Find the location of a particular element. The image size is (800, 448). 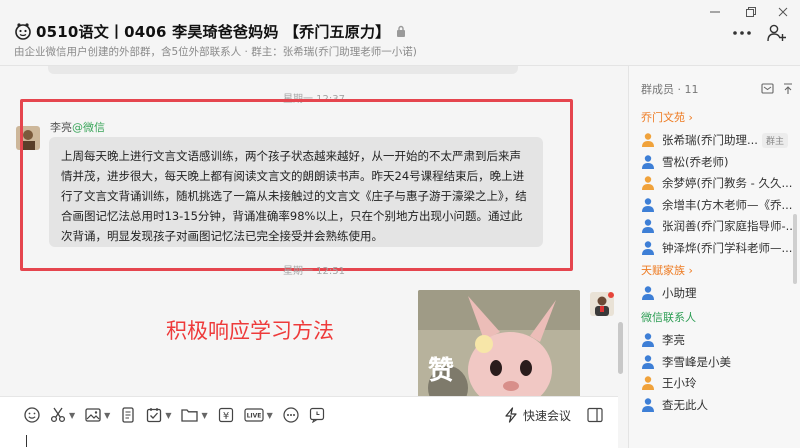

text-cursor is located at coordinates (26, 441).